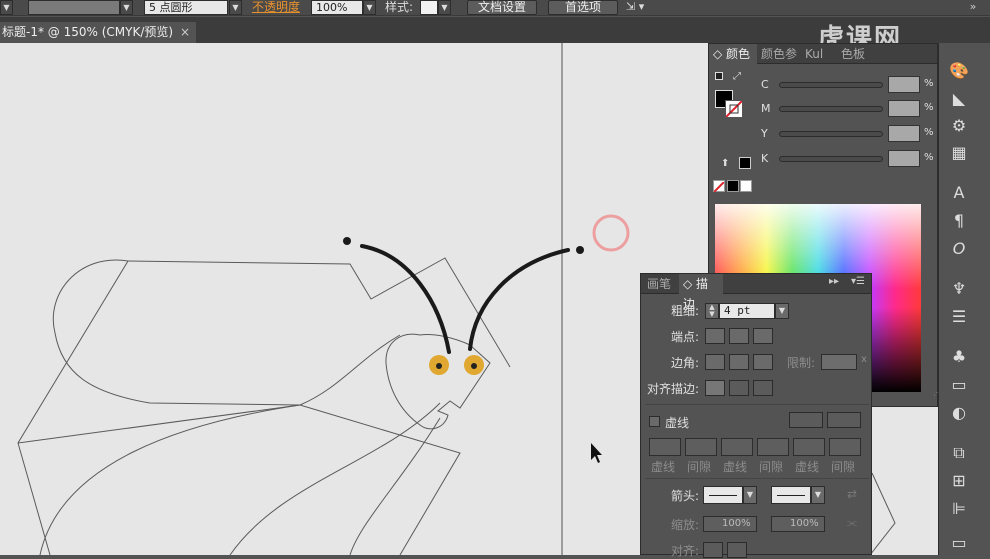 Image resolution: width=990 pixels, height=559 pixels. Describe the element at coordinates (74, 7) in the screenshot. I see `profile-dropdown` at that location.